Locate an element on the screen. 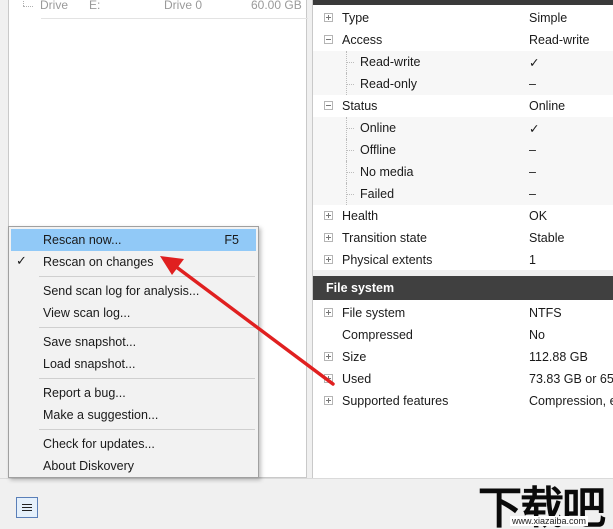 The image size is (613, 529). property-row-compressed: Compressed No is located at coordinates (463, 335).